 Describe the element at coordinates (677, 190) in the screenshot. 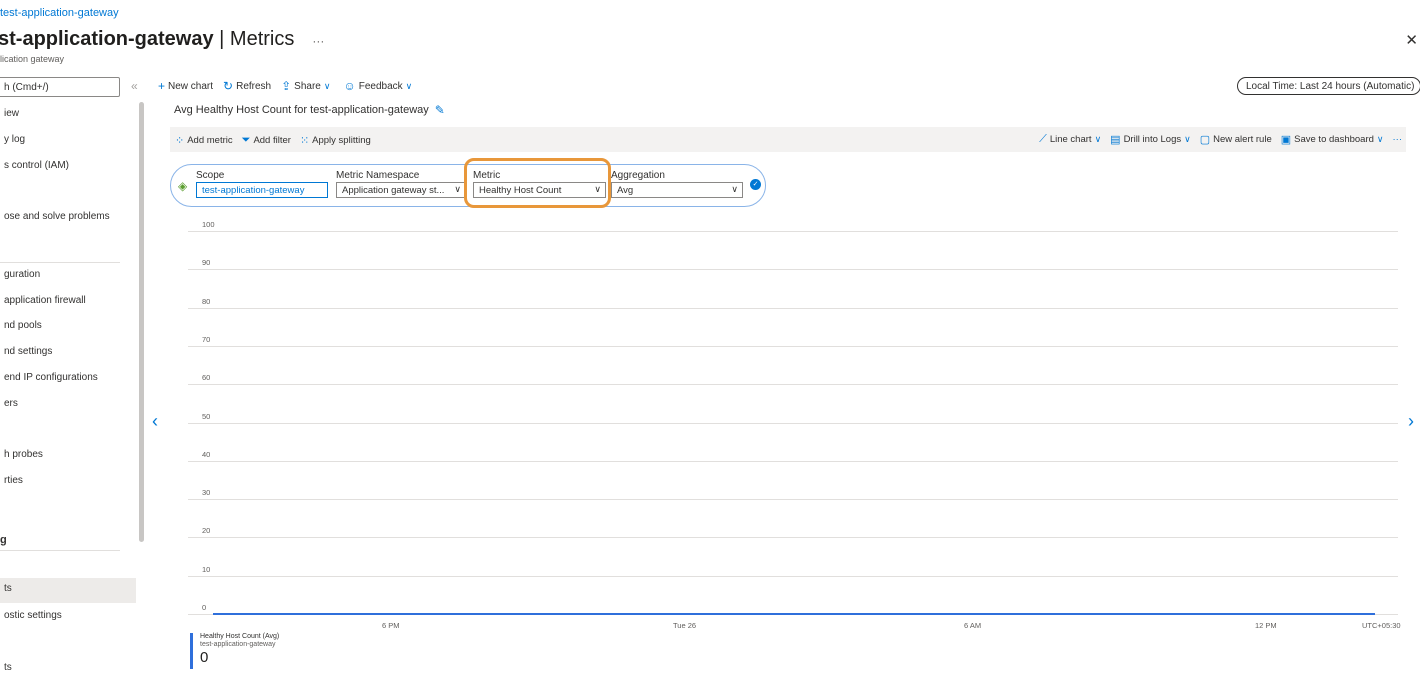

I see `aggregation-dropdown: Avg ∨` at that location.